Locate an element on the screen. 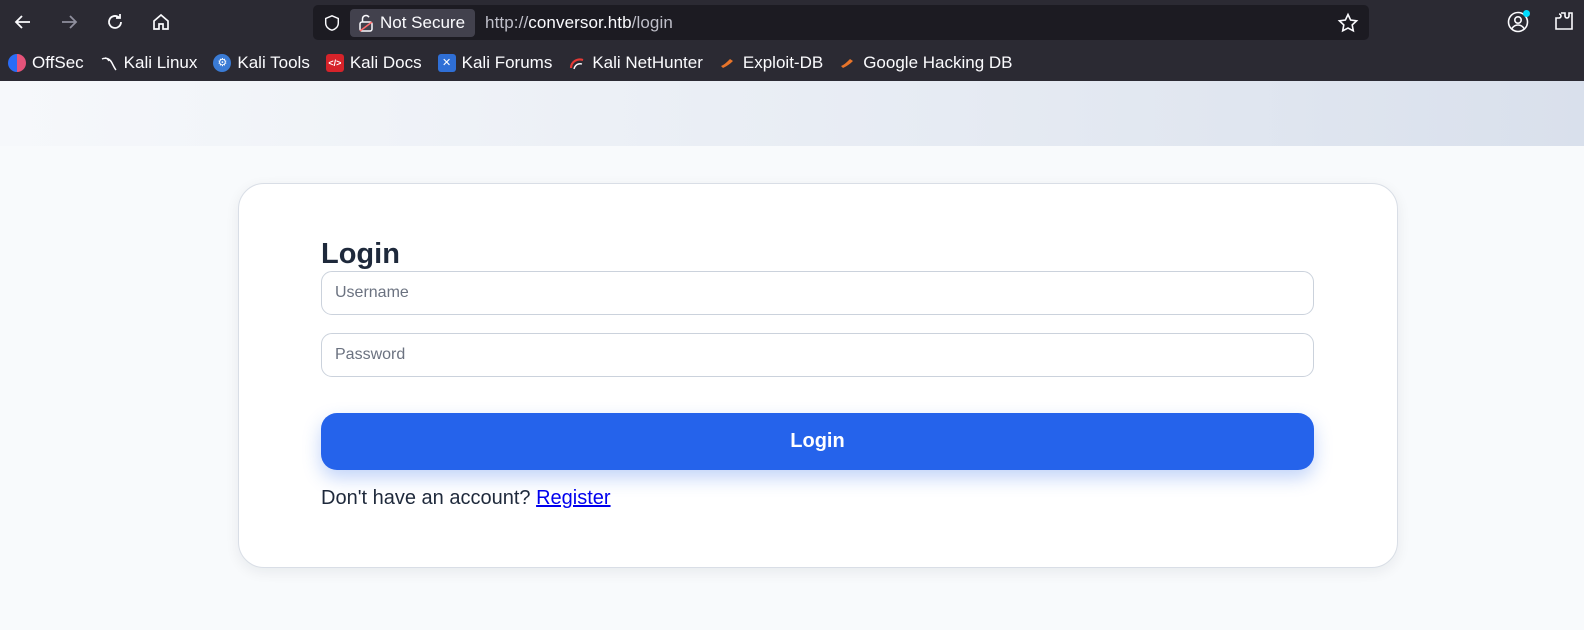  password-input is located at coordinates (817, 355).